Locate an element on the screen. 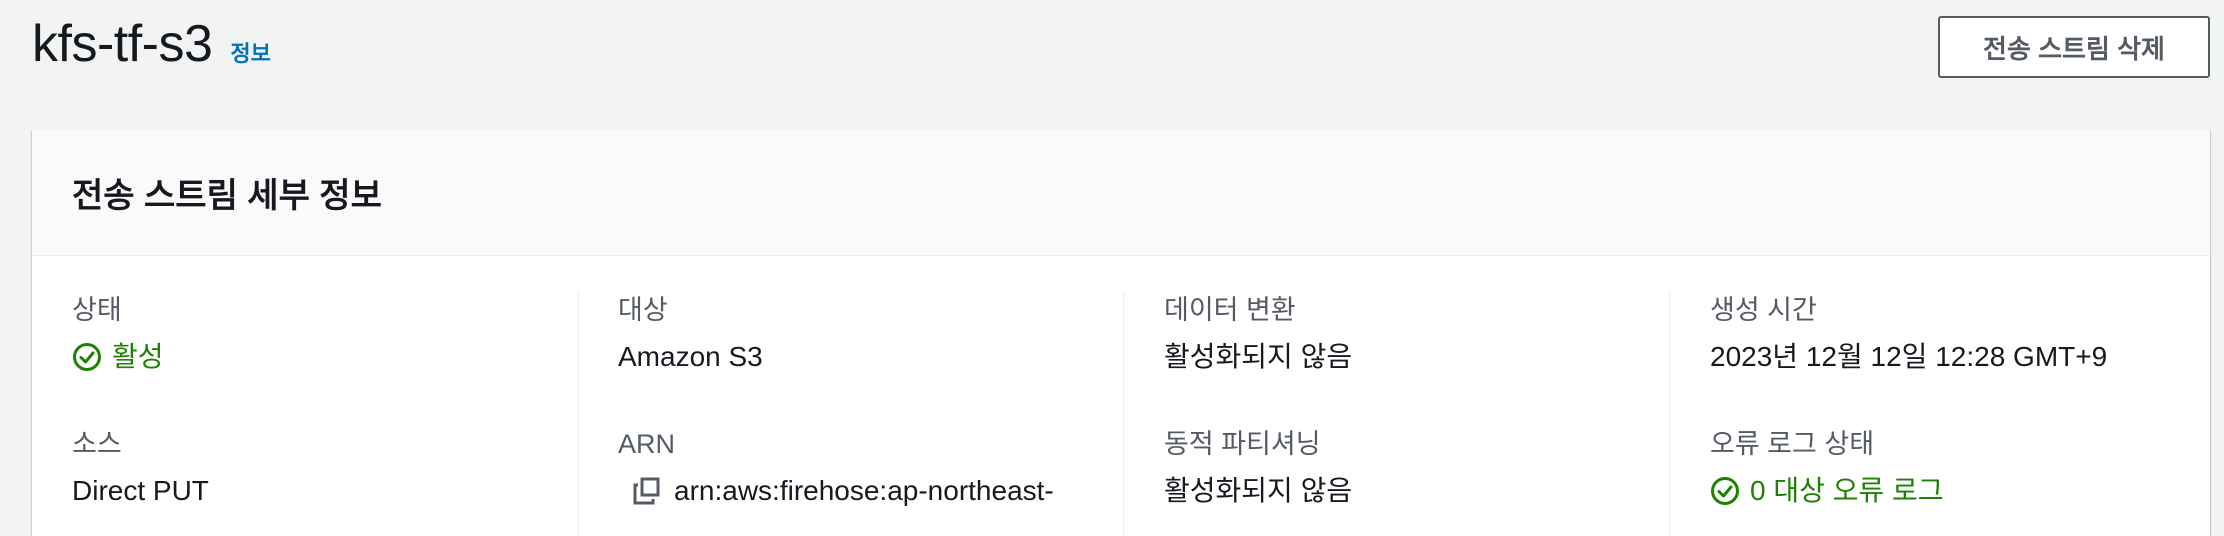  error-log-status-field: 오류 로그 상태 0 대상 오류 로그 is located at coordinates (1960, 481).